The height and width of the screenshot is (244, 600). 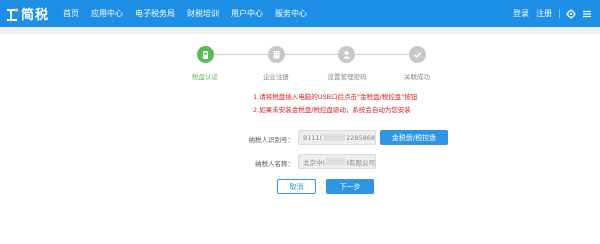 I want to click on user-icon, so click(x=346, y=55).